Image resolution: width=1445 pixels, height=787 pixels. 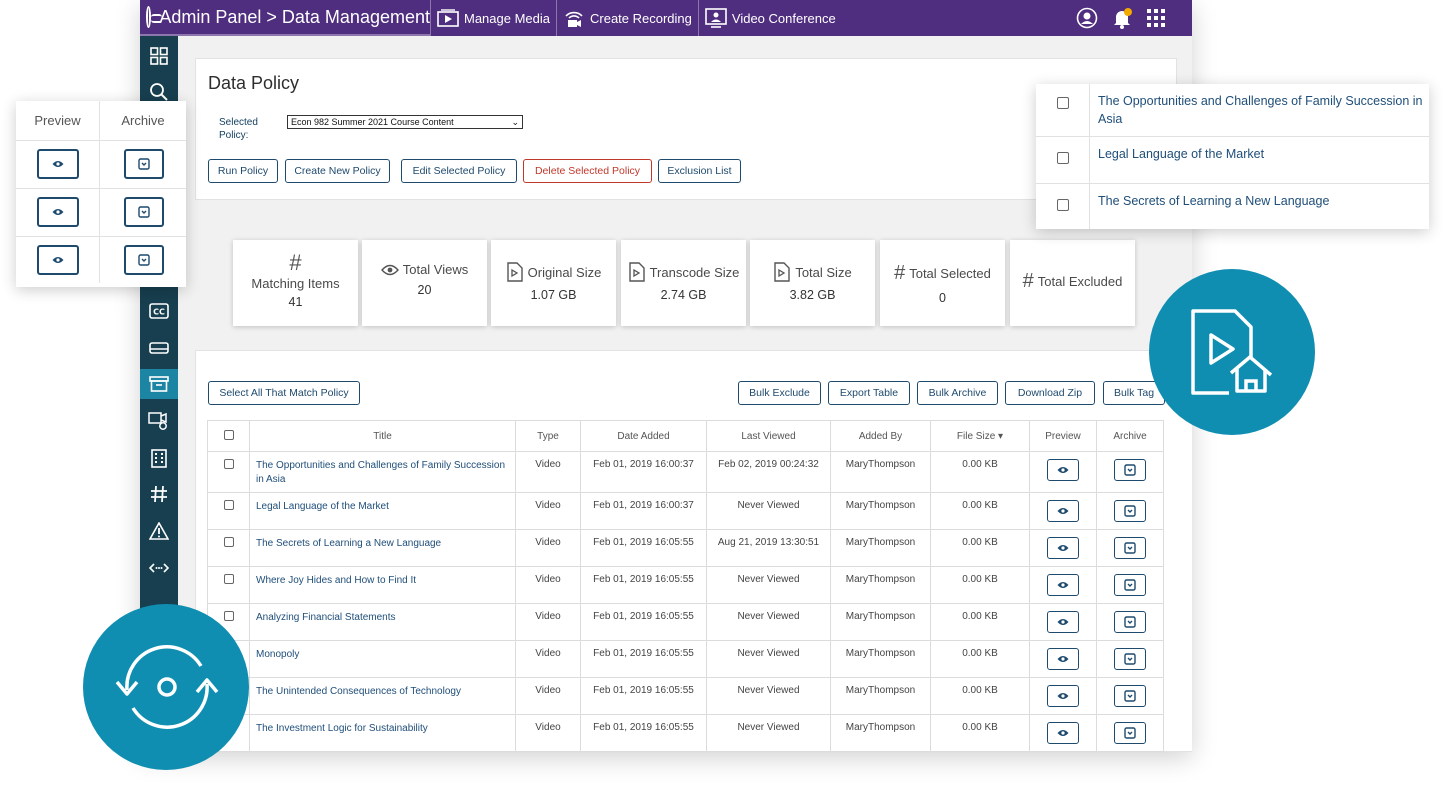 I want to click on building-icon, so click(x=159, y=458).